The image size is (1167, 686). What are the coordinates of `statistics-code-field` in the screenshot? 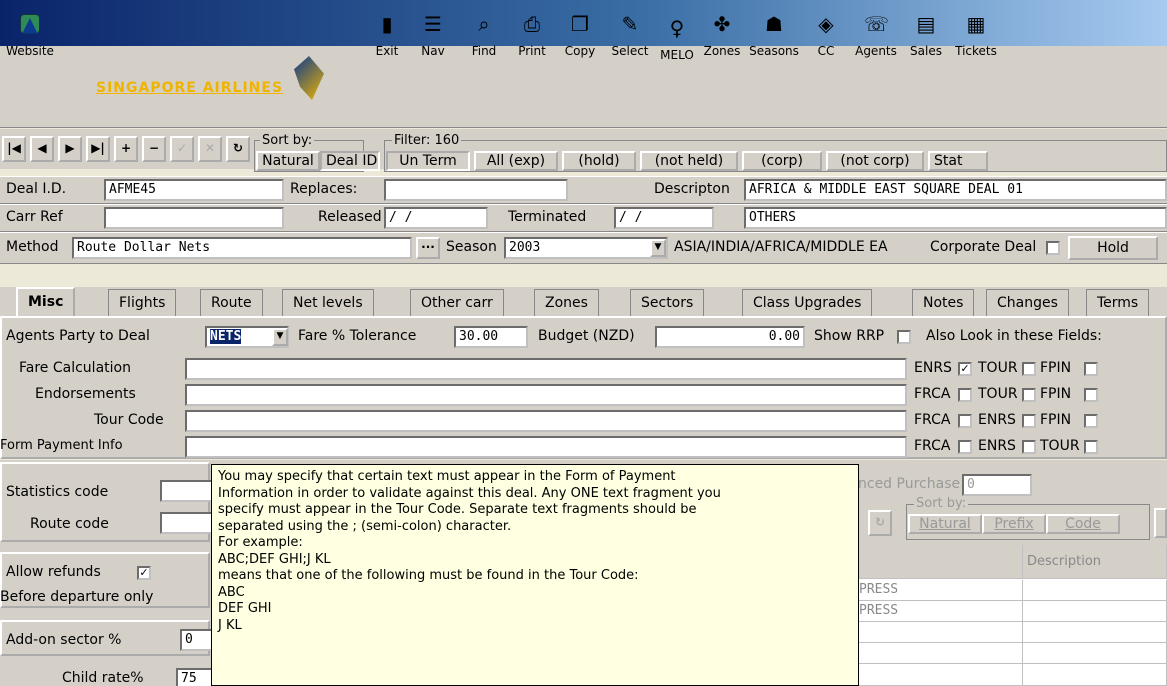 It's located at (188, 491).